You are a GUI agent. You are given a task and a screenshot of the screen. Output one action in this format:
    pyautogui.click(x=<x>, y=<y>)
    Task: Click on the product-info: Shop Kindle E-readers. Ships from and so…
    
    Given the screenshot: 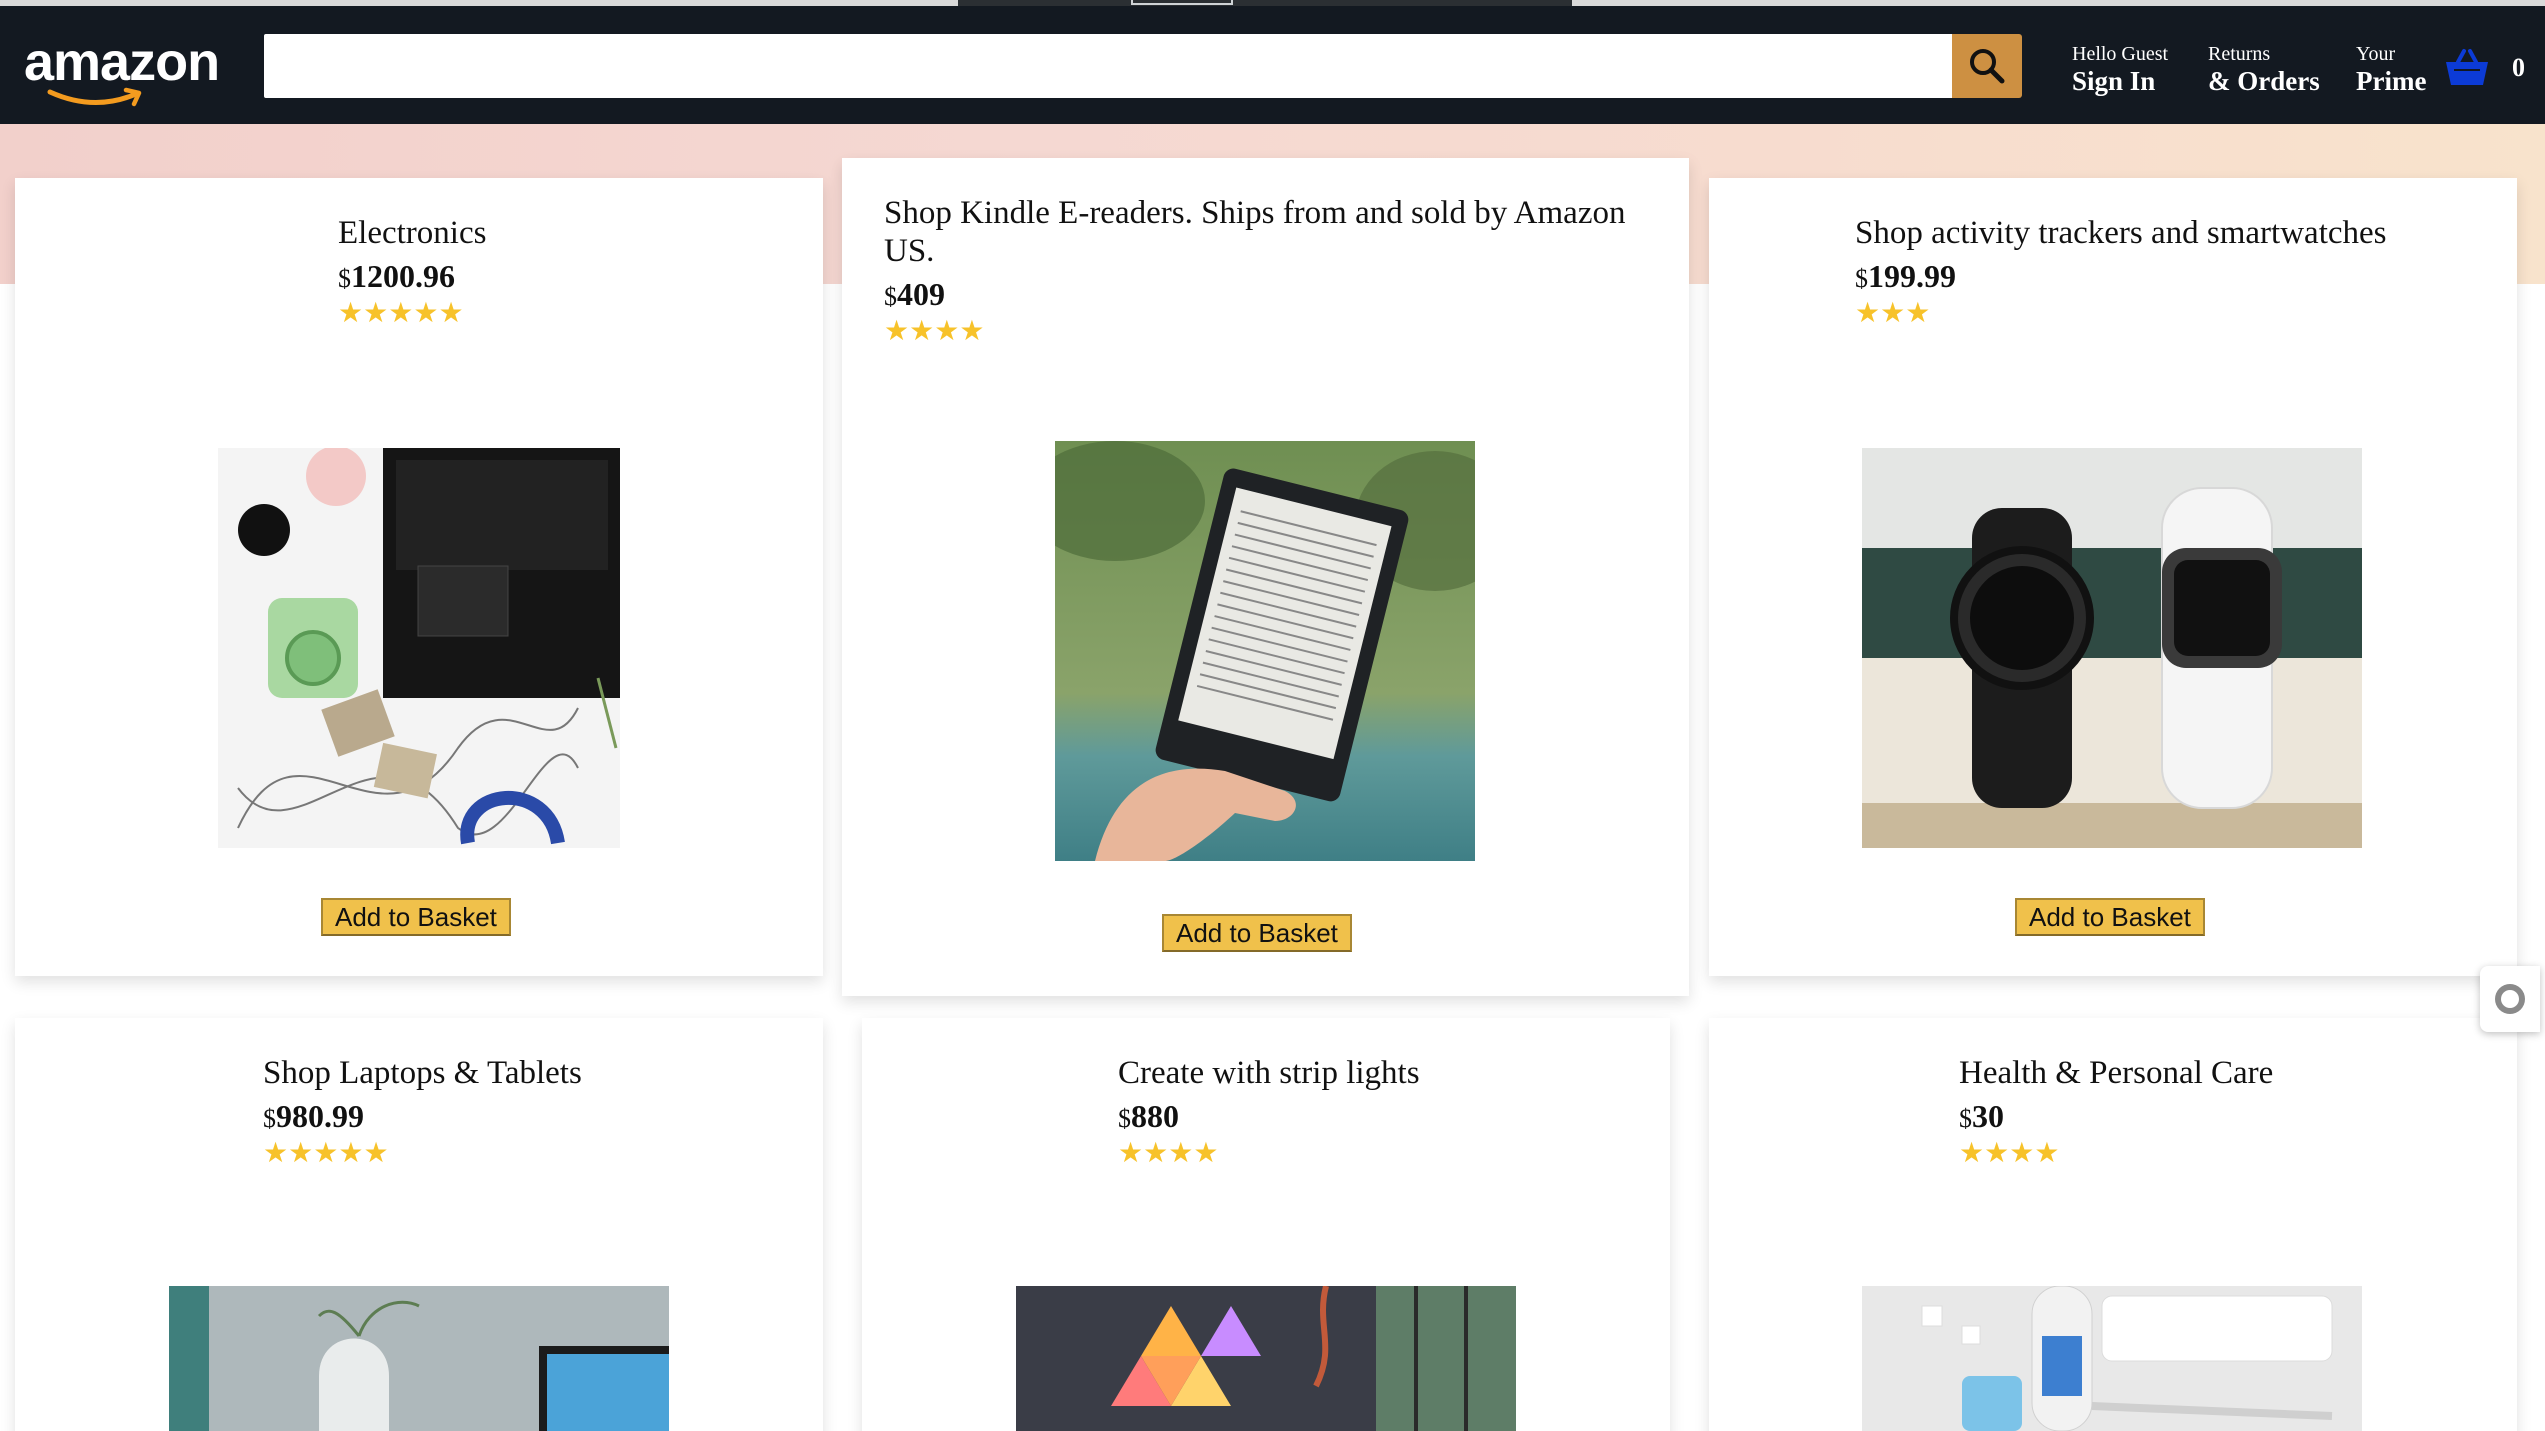 What is the action you would take?
    pyautogui.click(x=1274, y=271)
    